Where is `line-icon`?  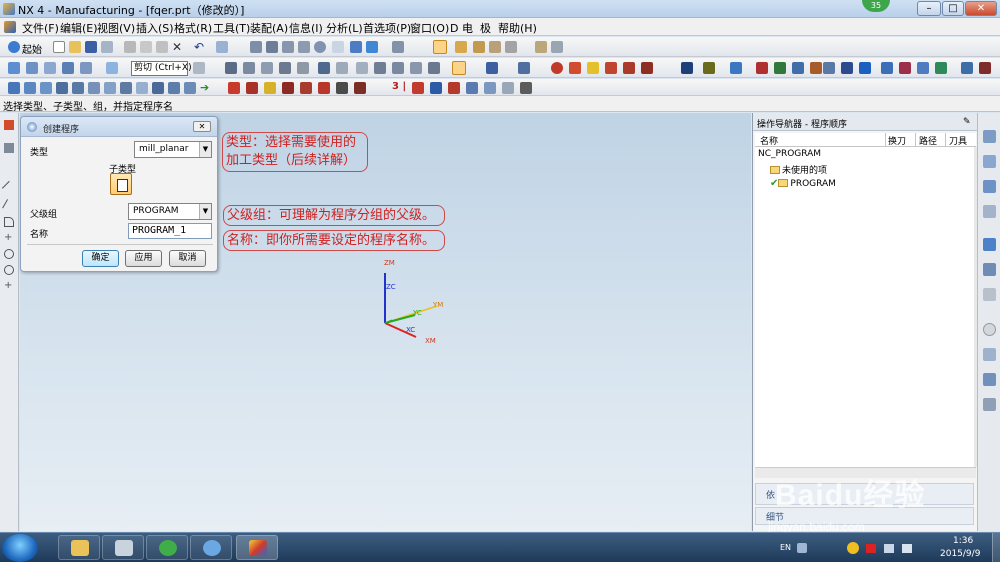
line-icon is located at coordinates (780, 68).